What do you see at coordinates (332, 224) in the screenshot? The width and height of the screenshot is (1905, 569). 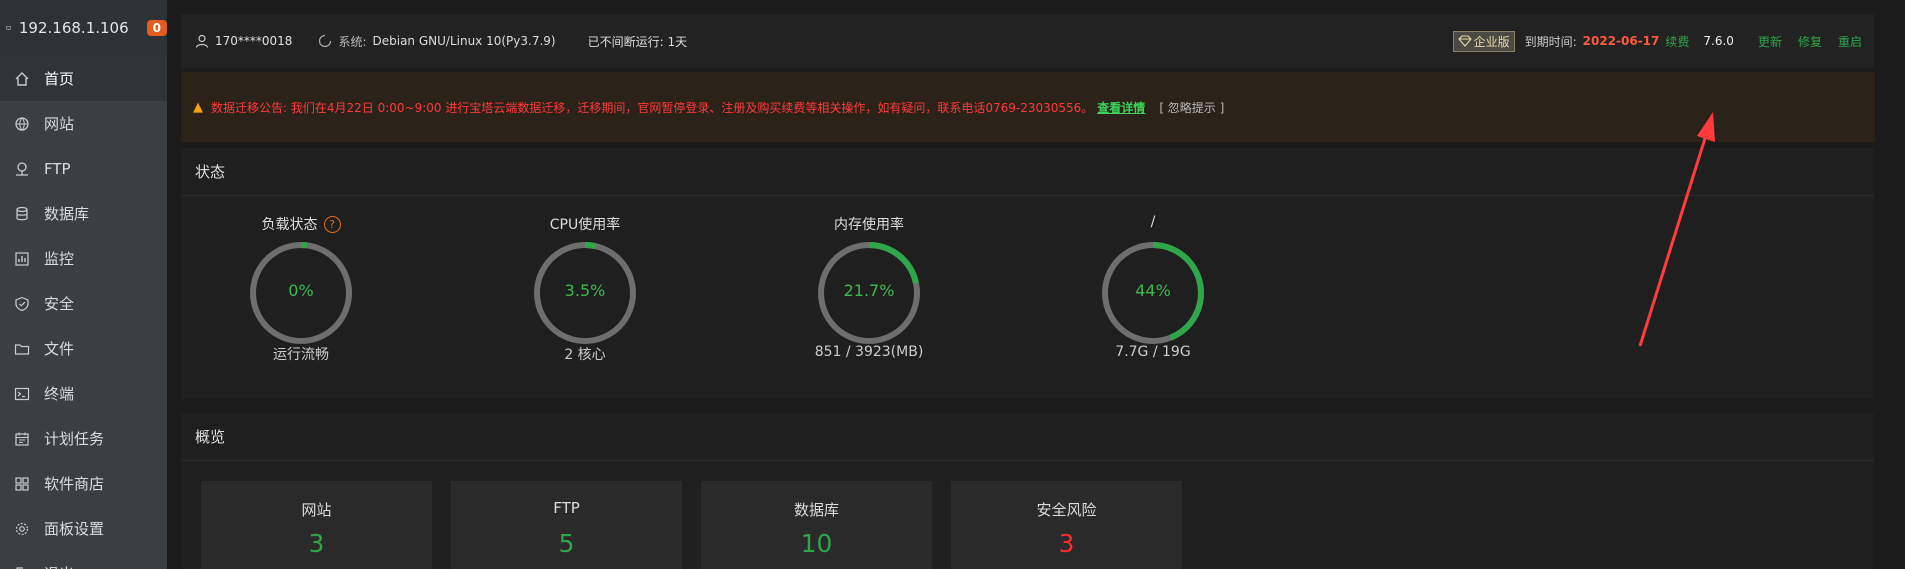 I see `help-icon: ?` at bounding box center [332, 224].